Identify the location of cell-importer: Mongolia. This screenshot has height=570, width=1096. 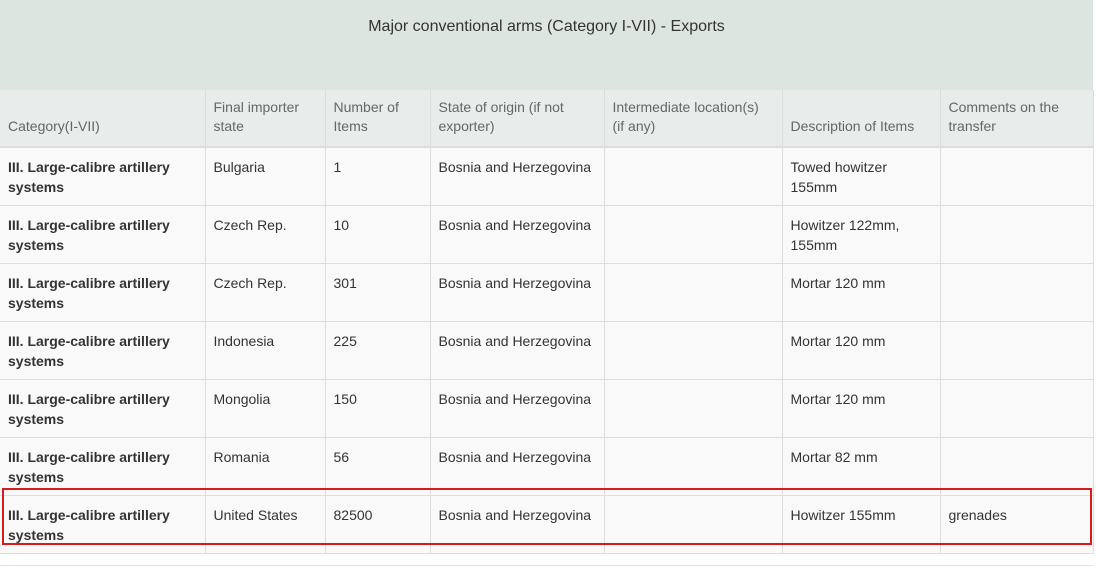
(265, 408).